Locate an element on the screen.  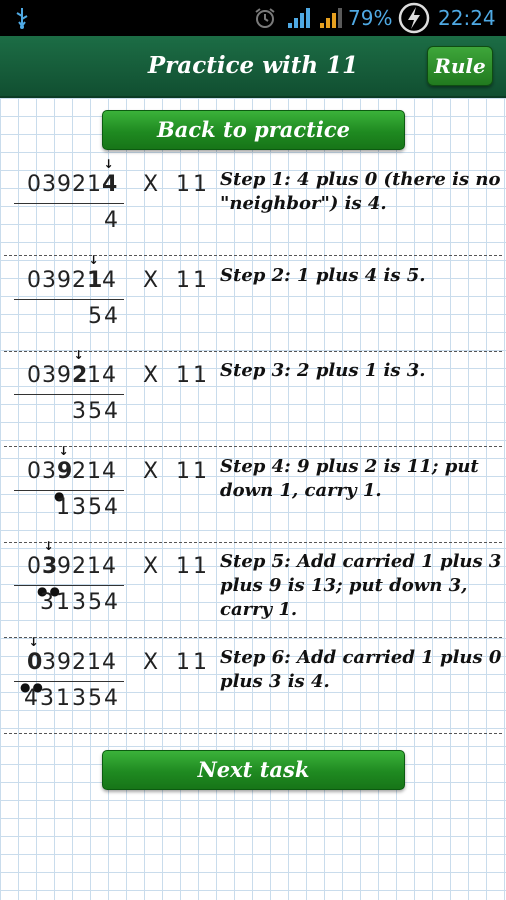
multiplicand: 03 ↓ 9214 is located at coordinates (72, 464).